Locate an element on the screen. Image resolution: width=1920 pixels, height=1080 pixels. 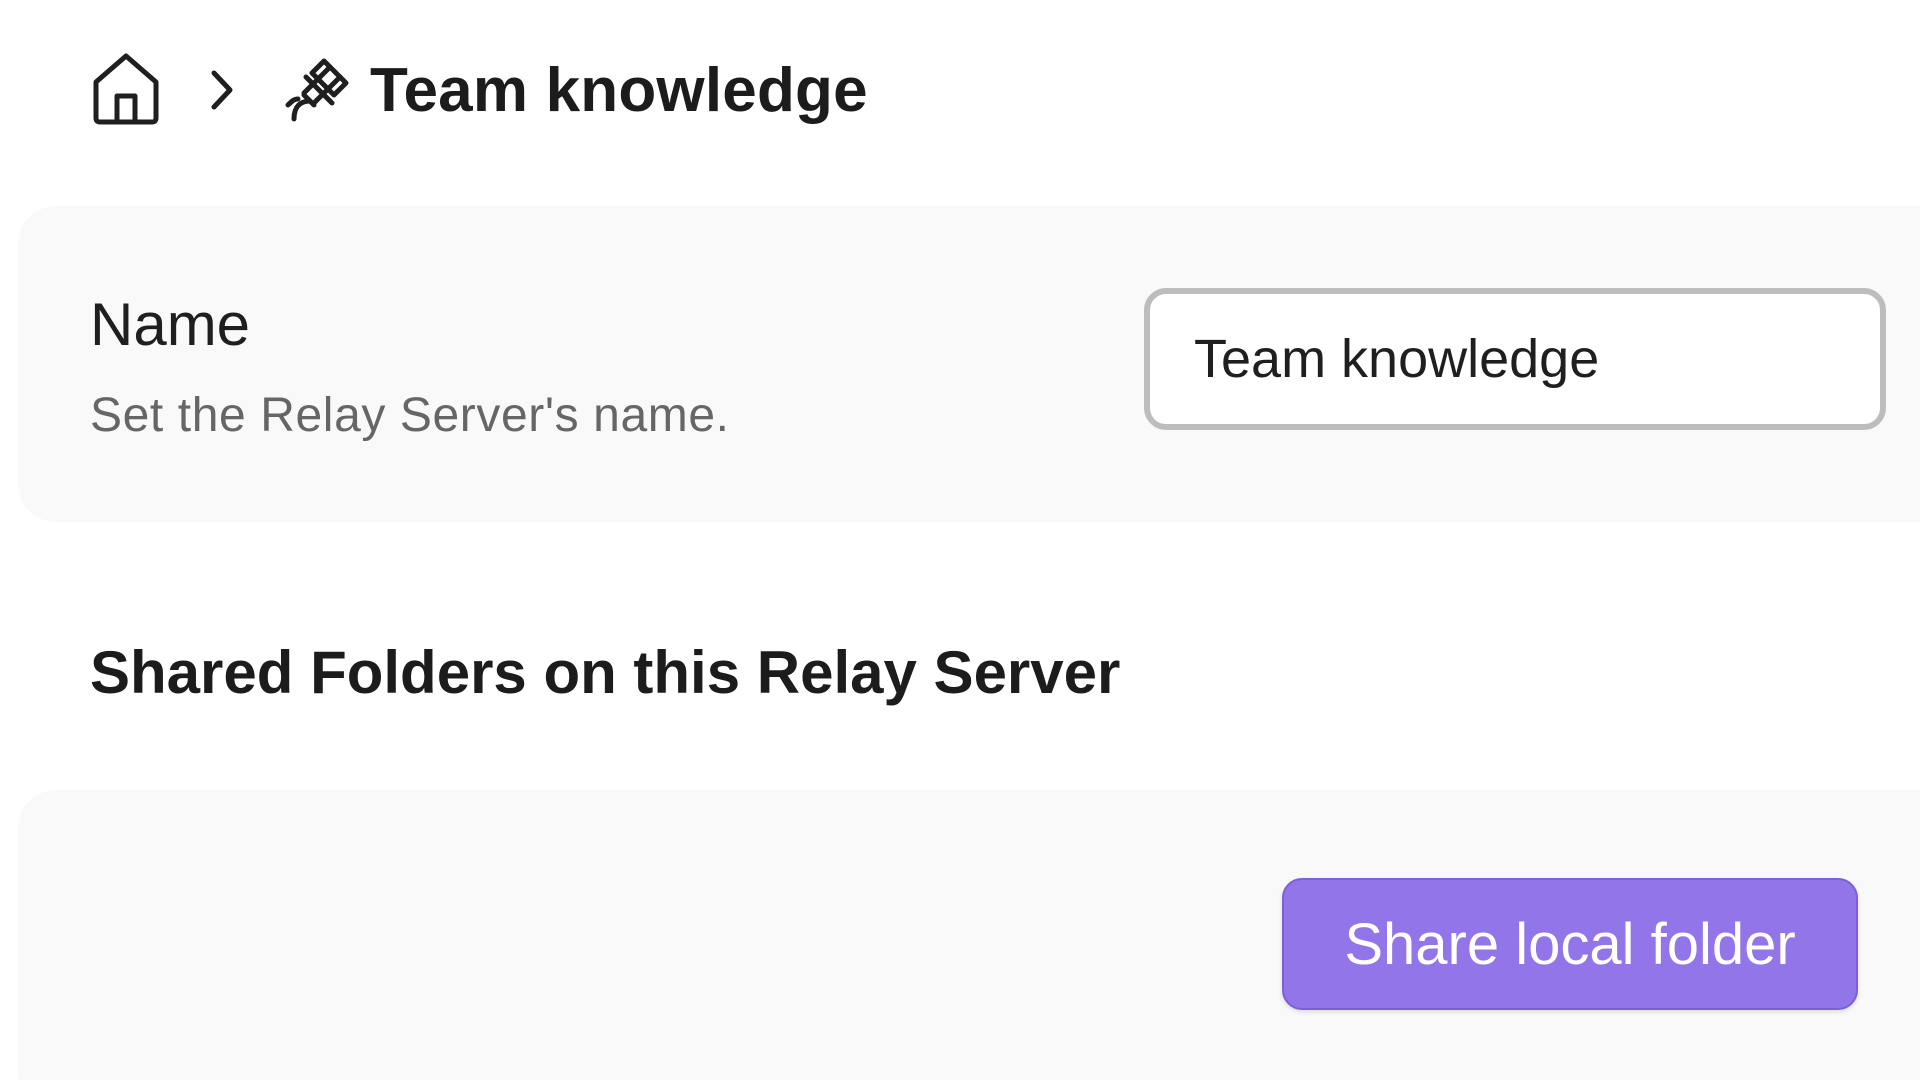
breadcrumb-current-item: Team knowledge is located at coordinates (576, 90).